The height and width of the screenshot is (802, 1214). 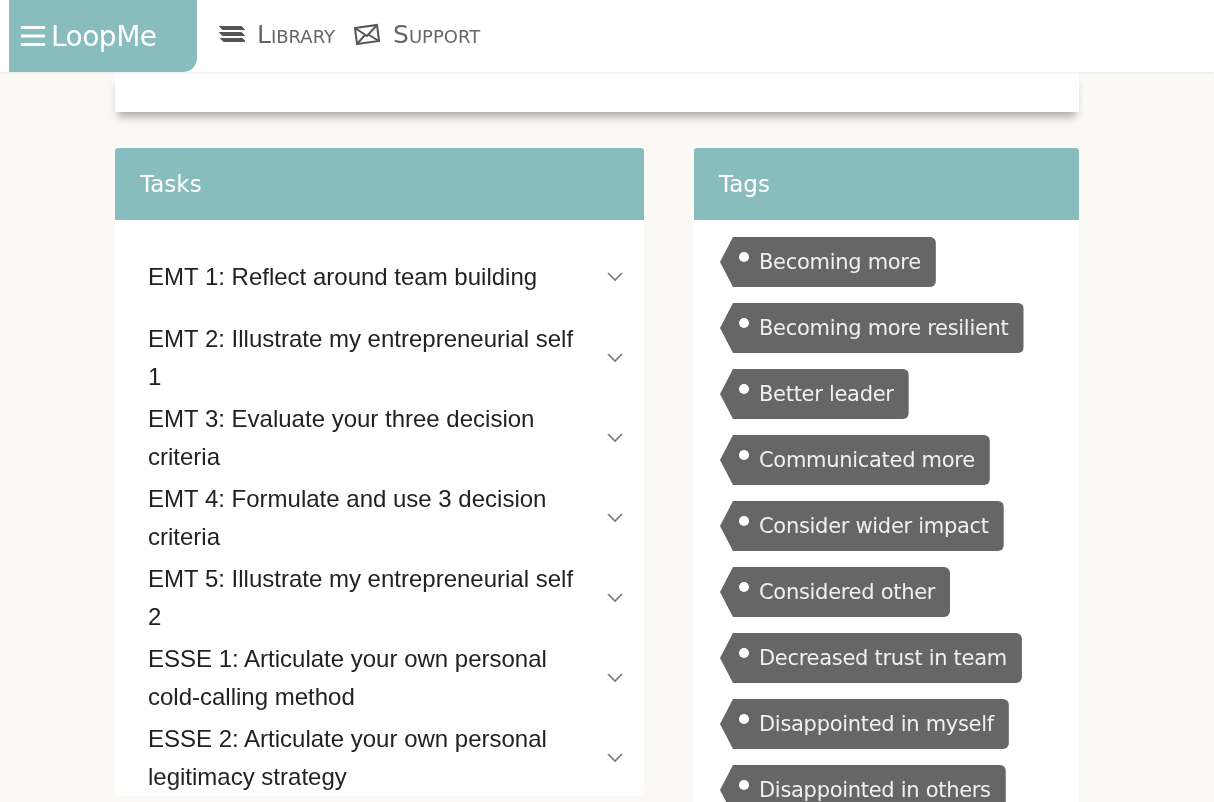 What do you see at coordinates (361, 358) in the screenshot?
I see `task-title: EMT 2: Illustrate my entrepreneurial self 1` at bounding box center [361, 358].